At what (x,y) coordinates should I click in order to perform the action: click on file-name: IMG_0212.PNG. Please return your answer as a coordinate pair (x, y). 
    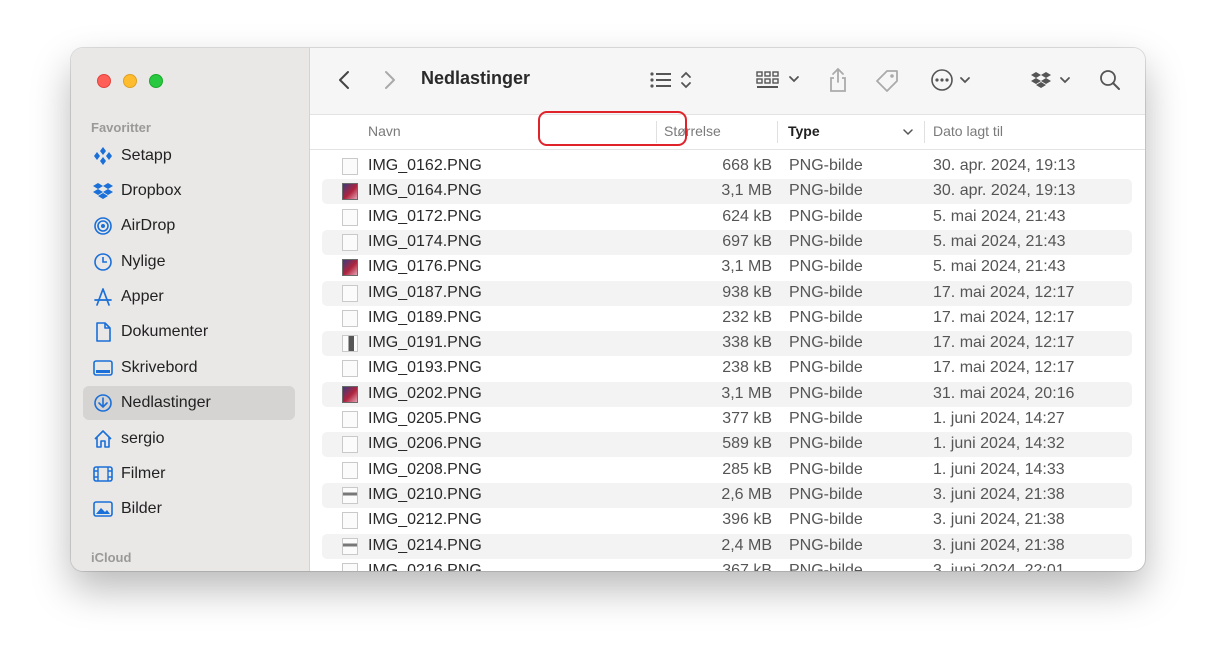
    Looking at the image, I should click on (425, 520).